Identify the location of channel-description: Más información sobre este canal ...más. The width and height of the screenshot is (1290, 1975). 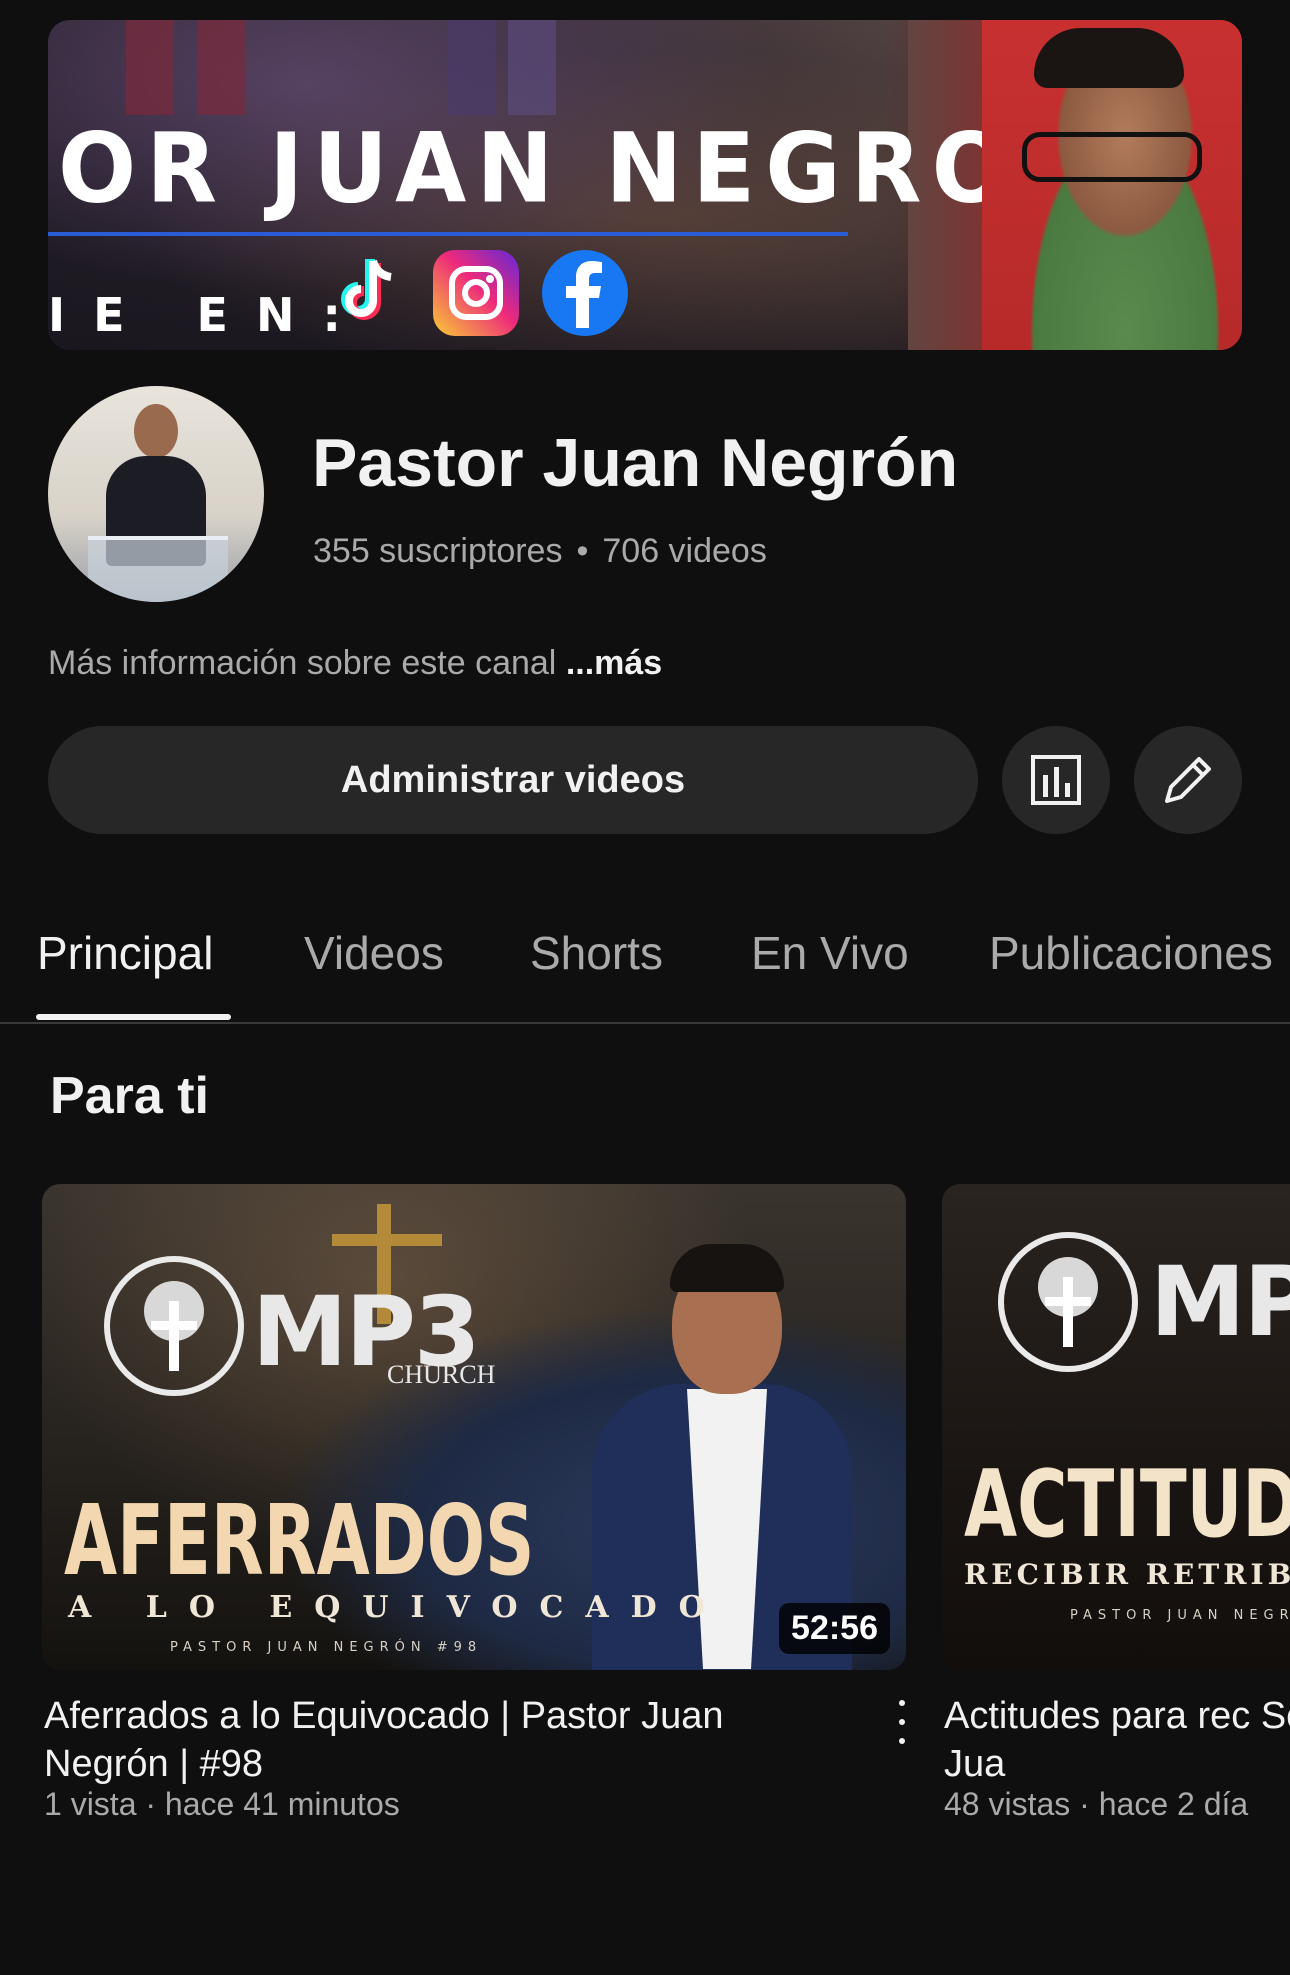
(355, 663).